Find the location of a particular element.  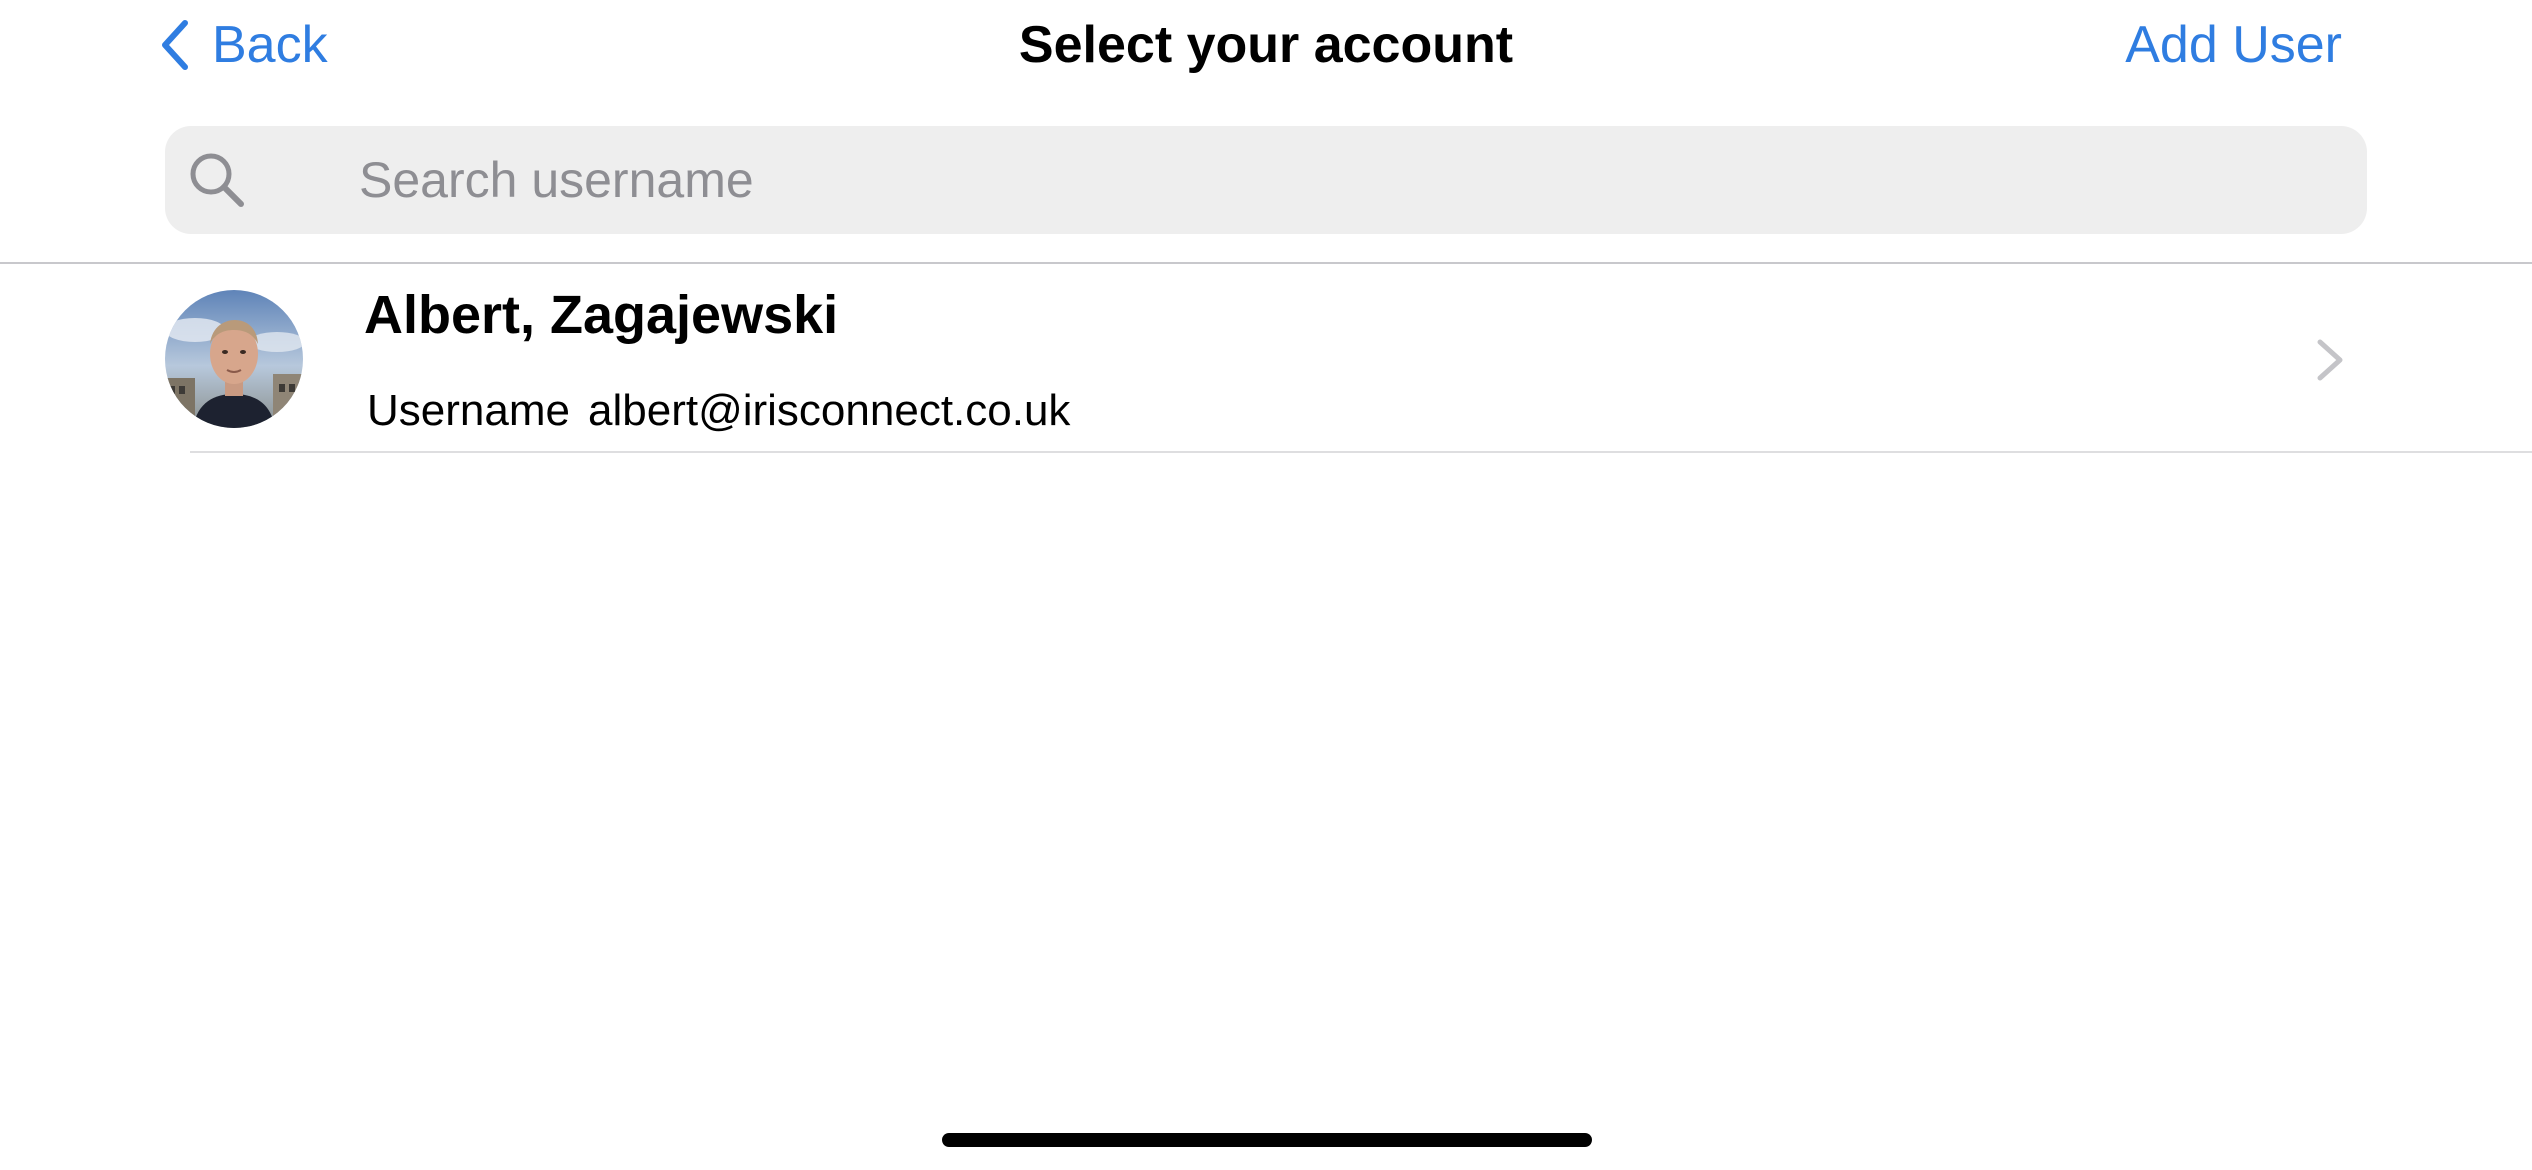

search-icon is located at coordinates (217, 180).